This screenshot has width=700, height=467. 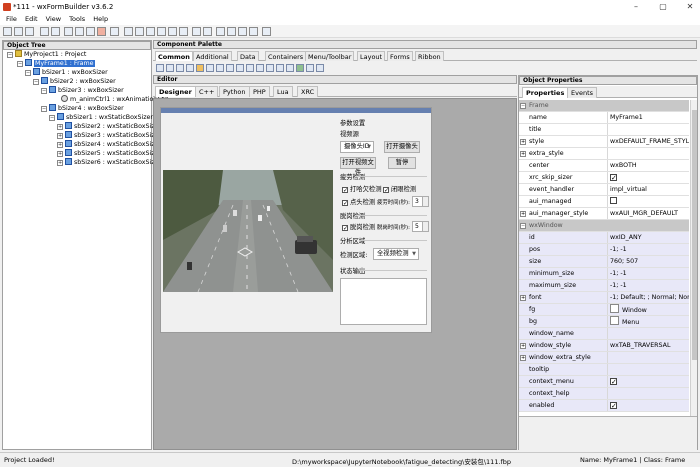 What do you see at coordinates (604, 262) in the screenshot?
I see `property-row: size 760; 507` at bounding box center [604, 262].